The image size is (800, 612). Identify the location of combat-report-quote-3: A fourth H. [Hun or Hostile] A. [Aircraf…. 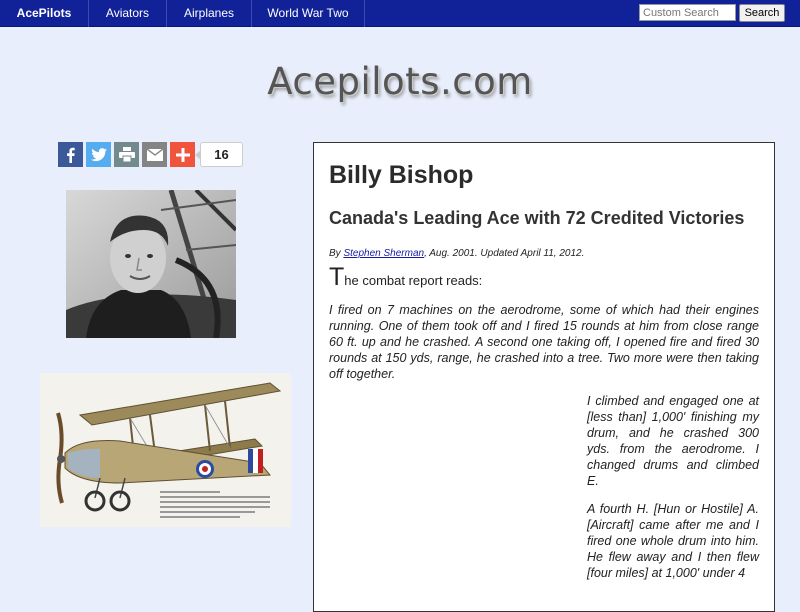
(673, 541).